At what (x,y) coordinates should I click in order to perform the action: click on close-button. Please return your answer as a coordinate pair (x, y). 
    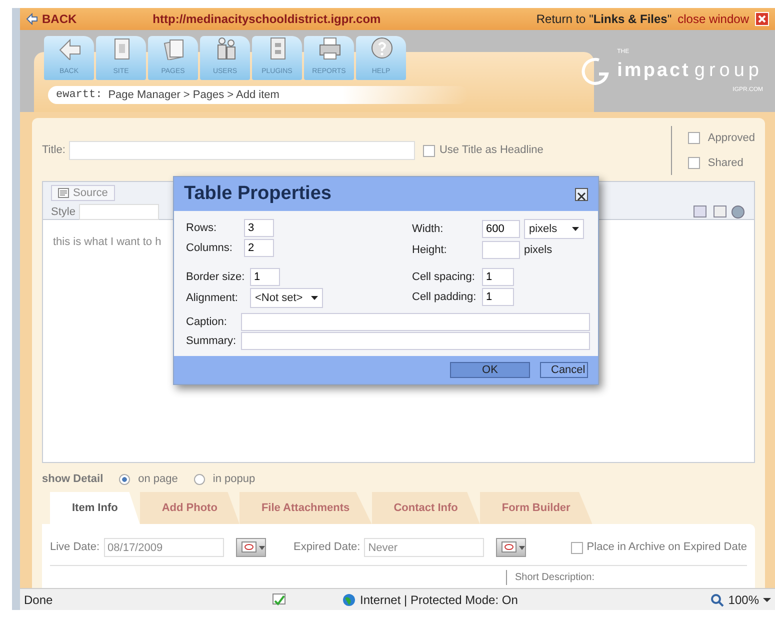
    Looking at the image, I should click on (581, 194).